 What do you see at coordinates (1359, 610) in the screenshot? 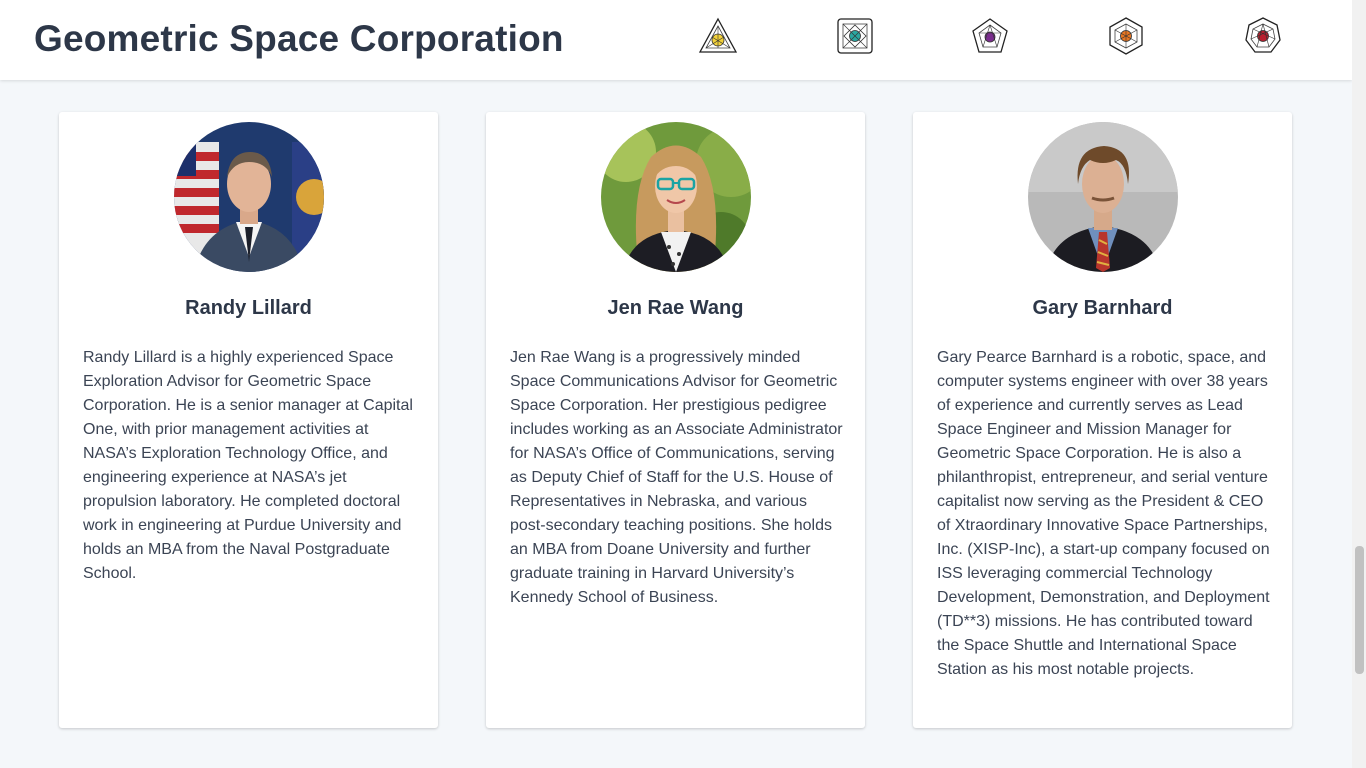
I see `scrollbar-thumb` at bounding box center [1359, 610].